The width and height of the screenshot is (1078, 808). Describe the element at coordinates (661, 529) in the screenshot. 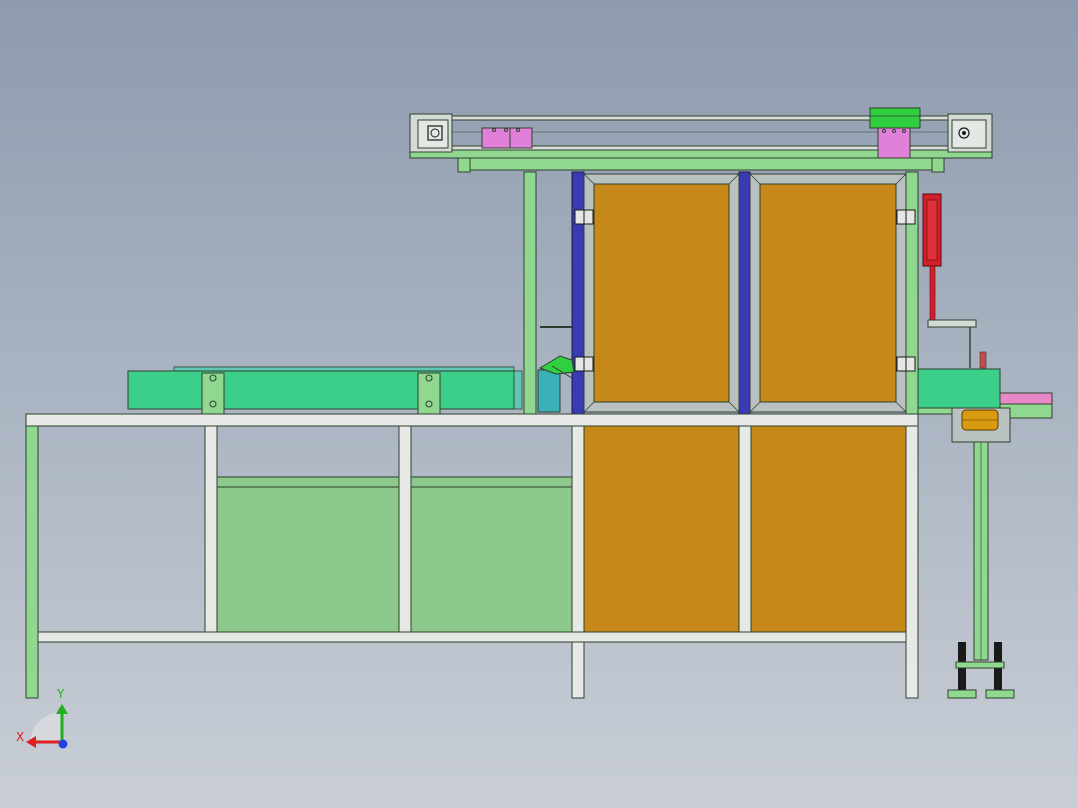

I see `lower-door-left` at that location.